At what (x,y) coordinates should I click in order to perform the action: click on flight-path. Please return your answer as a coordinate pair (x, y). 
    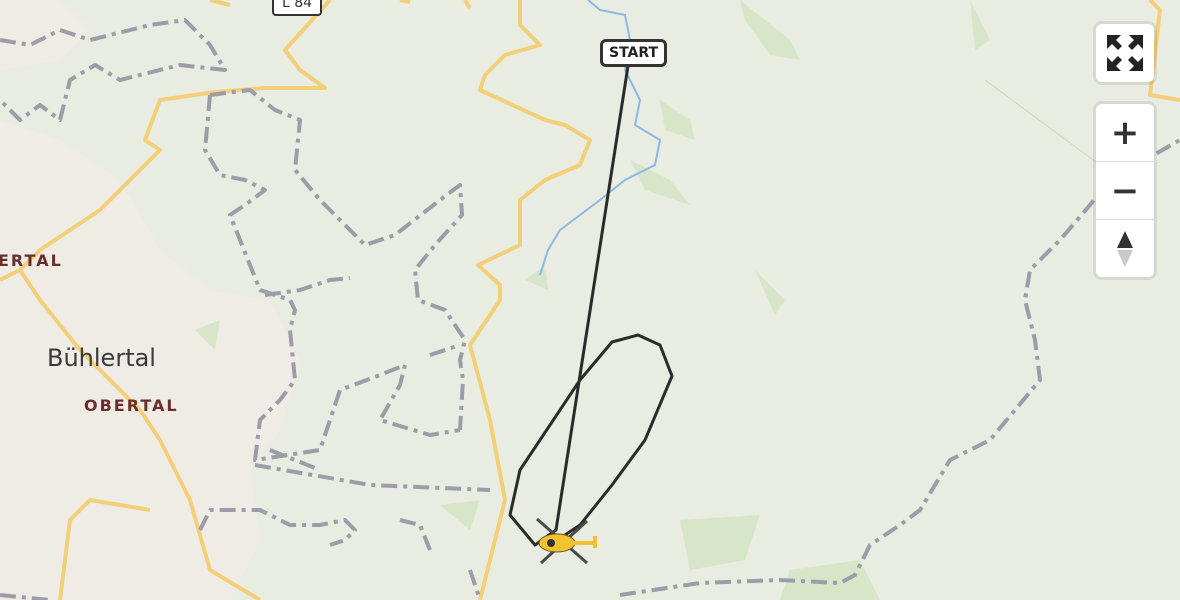
    Looking at the image, I should click on (591, 299).